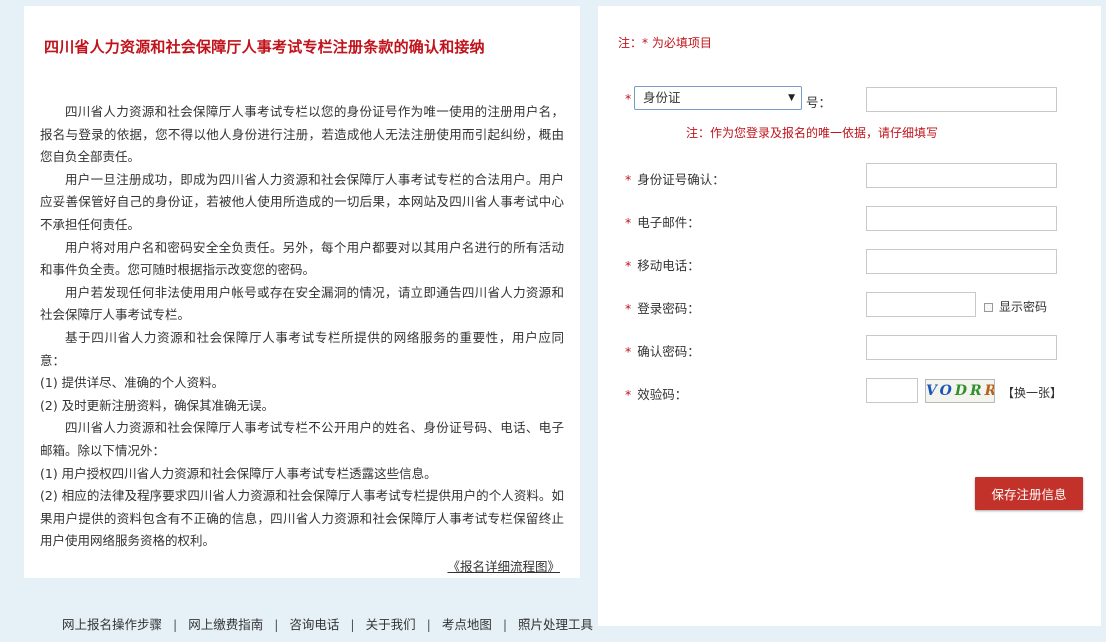 This screenshot has height=642, width=1106. What do you see at coordinates (662, 308) in the screenshot?
I see `password-label: * 登录密码：` at bounding box center [662, 308].